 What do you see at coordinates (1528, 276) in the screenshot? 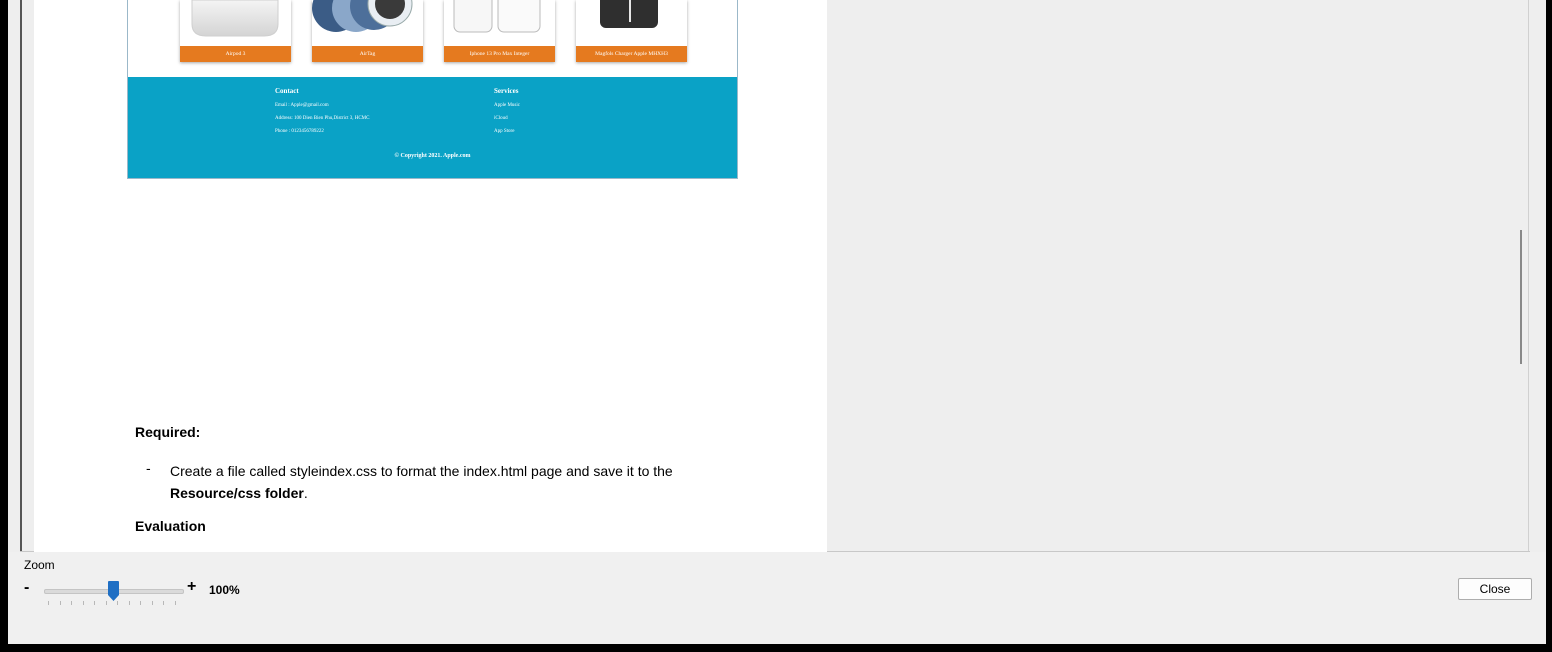
I see `viewer-border-right` at bounding box center [1528, 276].